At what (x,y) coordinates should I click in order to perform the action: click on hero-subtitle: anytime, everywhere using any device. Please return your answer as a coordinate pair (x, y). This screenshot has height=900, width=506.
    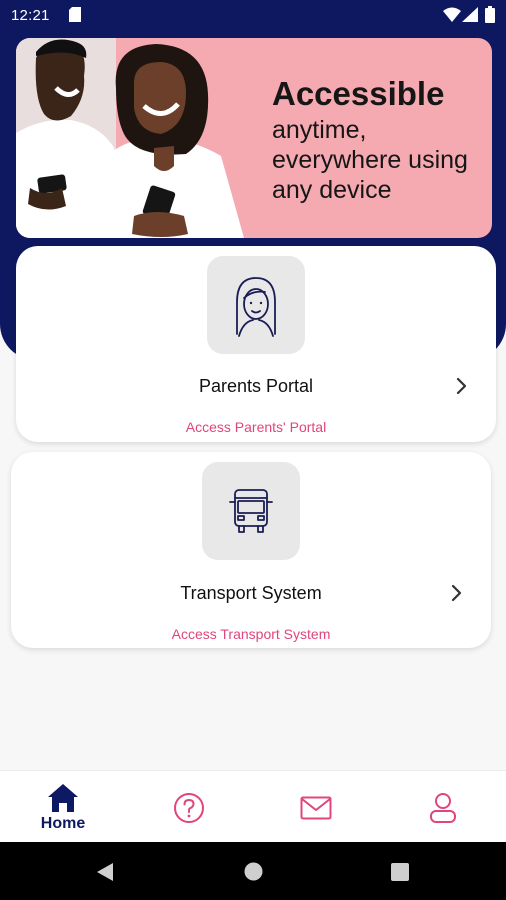
    Looking at the image, I should click on (370, 160).